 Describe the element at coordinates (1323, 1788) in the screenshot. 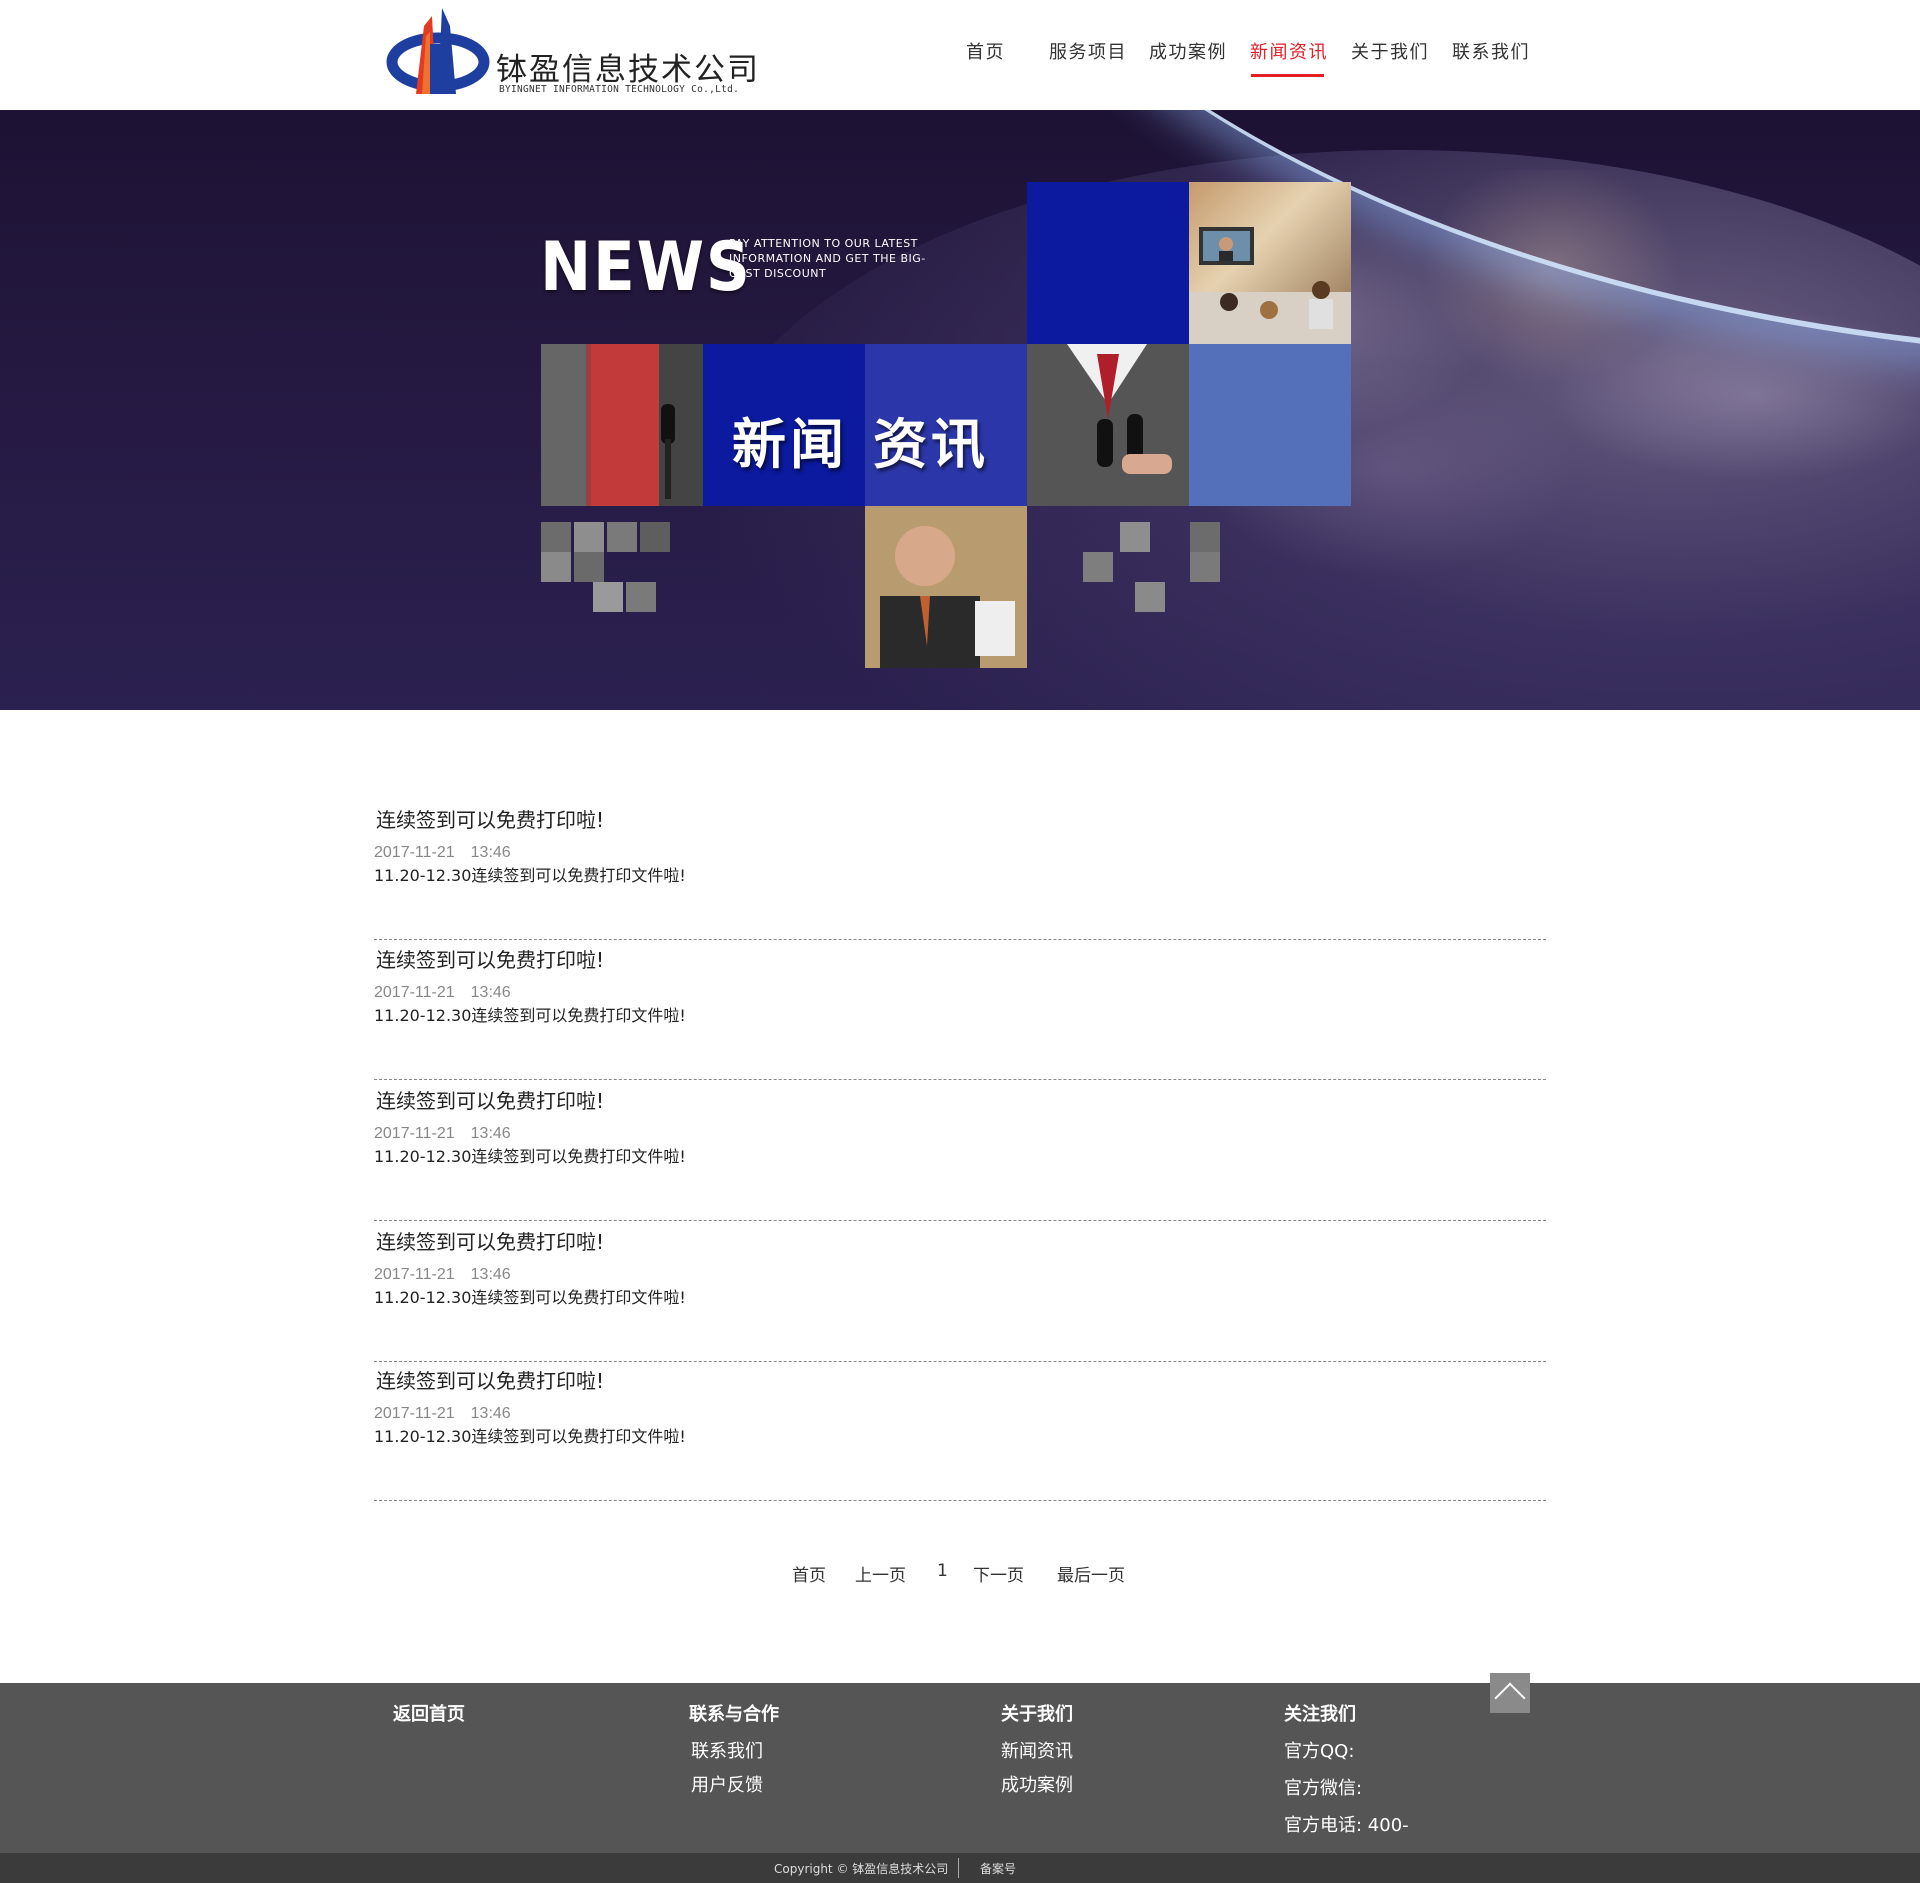

I see `footer-wechat: 官方微信:` at that location.